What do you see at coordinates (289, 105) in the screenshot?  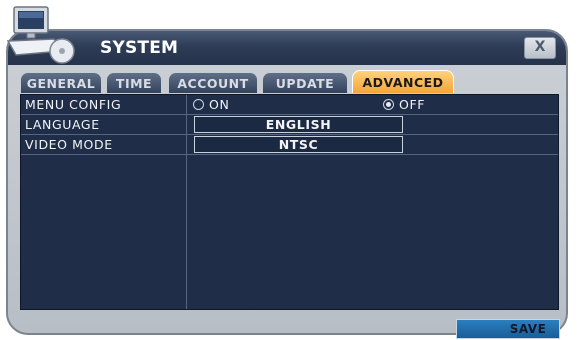 I see `menu-config-row: MENU CONFIG ON OFF` at bounding box center [289, 105].